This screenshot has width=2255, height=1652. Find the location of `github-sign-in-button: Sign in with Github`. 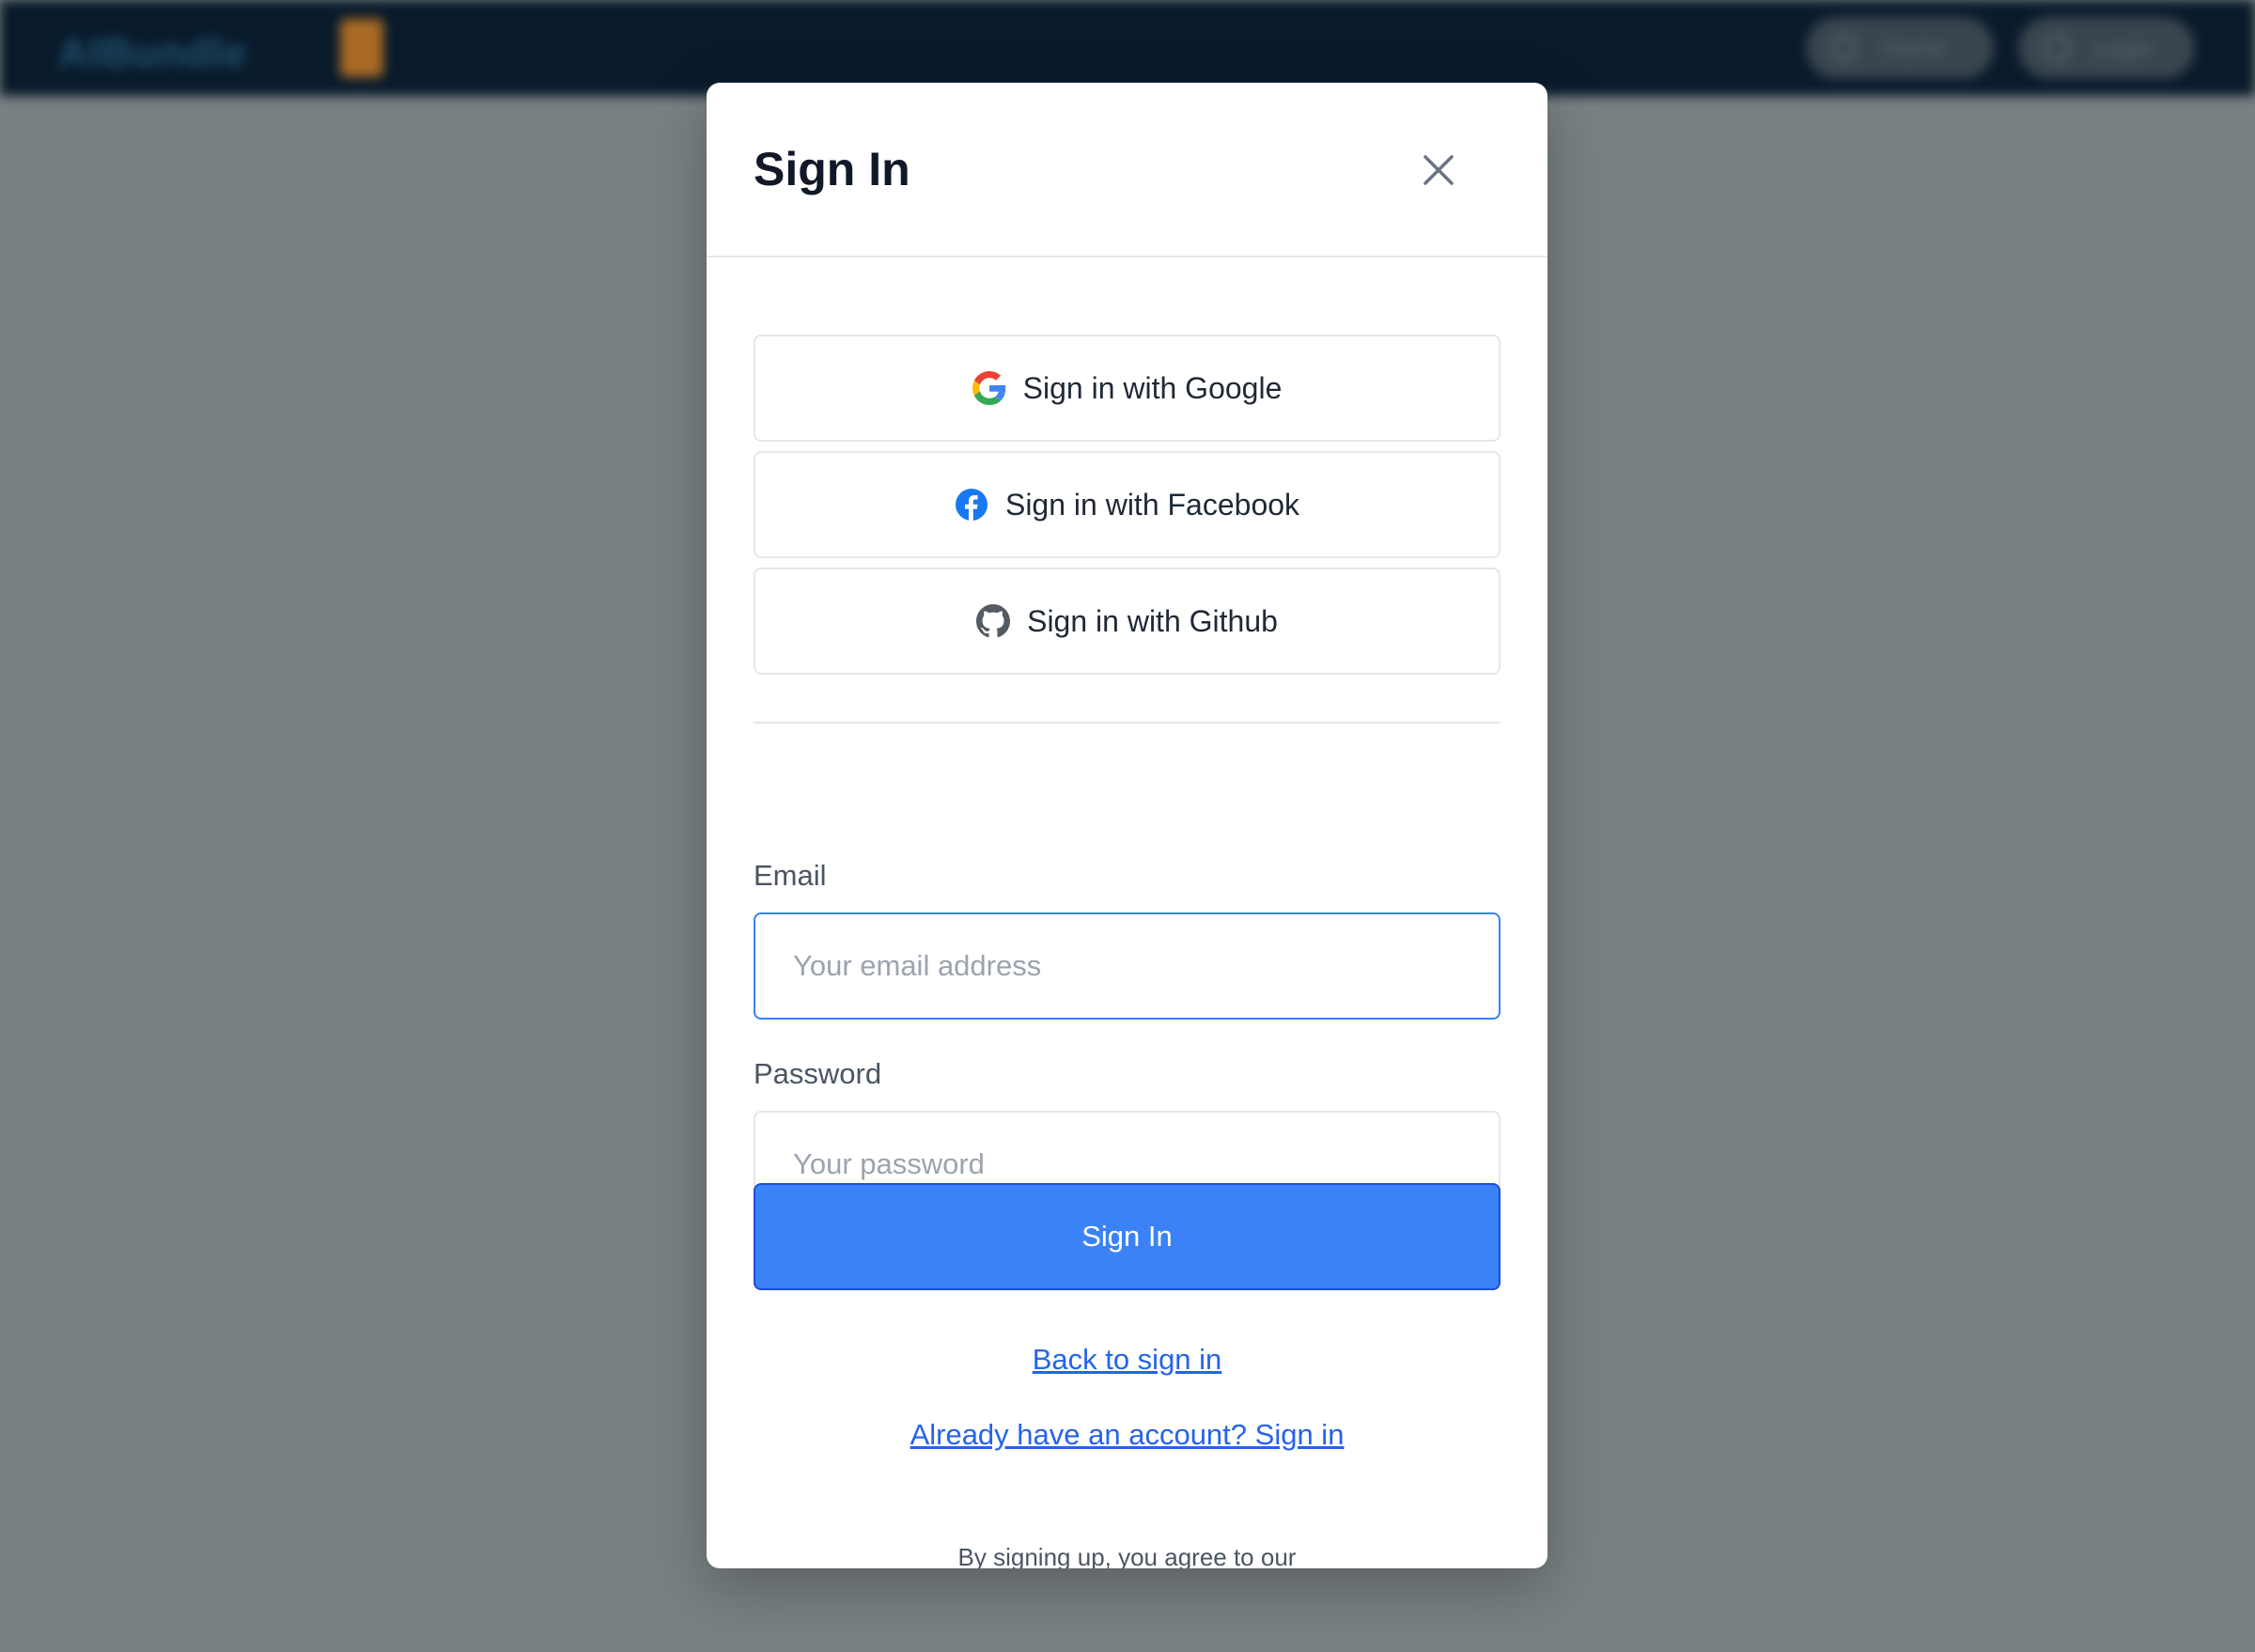

github-sign-in-button: Sign in with Github is located at coordinates (1127, 621).